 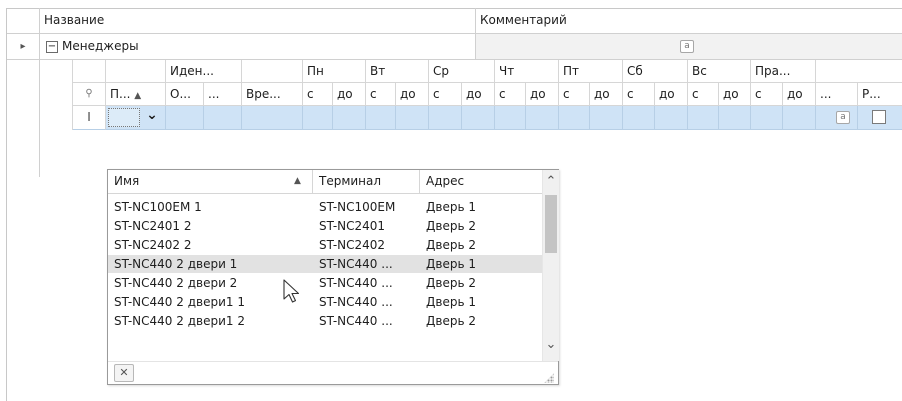 What do you see at coordinates (334, 71) in the screenshot?
I see `band-mon: Пн` at bounding box center [334, 71].